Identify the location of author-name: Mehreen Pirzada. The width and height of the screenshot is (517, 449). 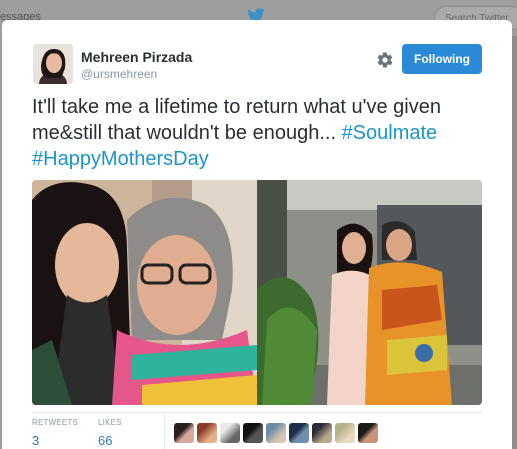
(136, 57).